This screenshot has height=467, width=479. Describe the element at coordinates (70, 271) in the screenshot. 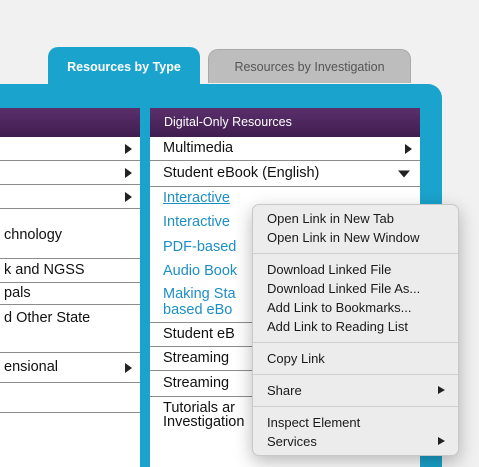

I see `left-row-5: k and NGSS` at that location.